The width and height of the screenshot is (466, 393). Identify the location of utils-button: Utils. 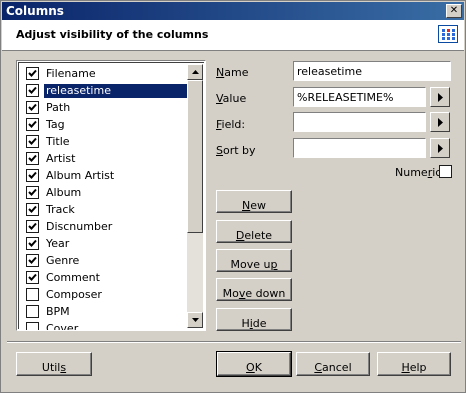
(54, 364).